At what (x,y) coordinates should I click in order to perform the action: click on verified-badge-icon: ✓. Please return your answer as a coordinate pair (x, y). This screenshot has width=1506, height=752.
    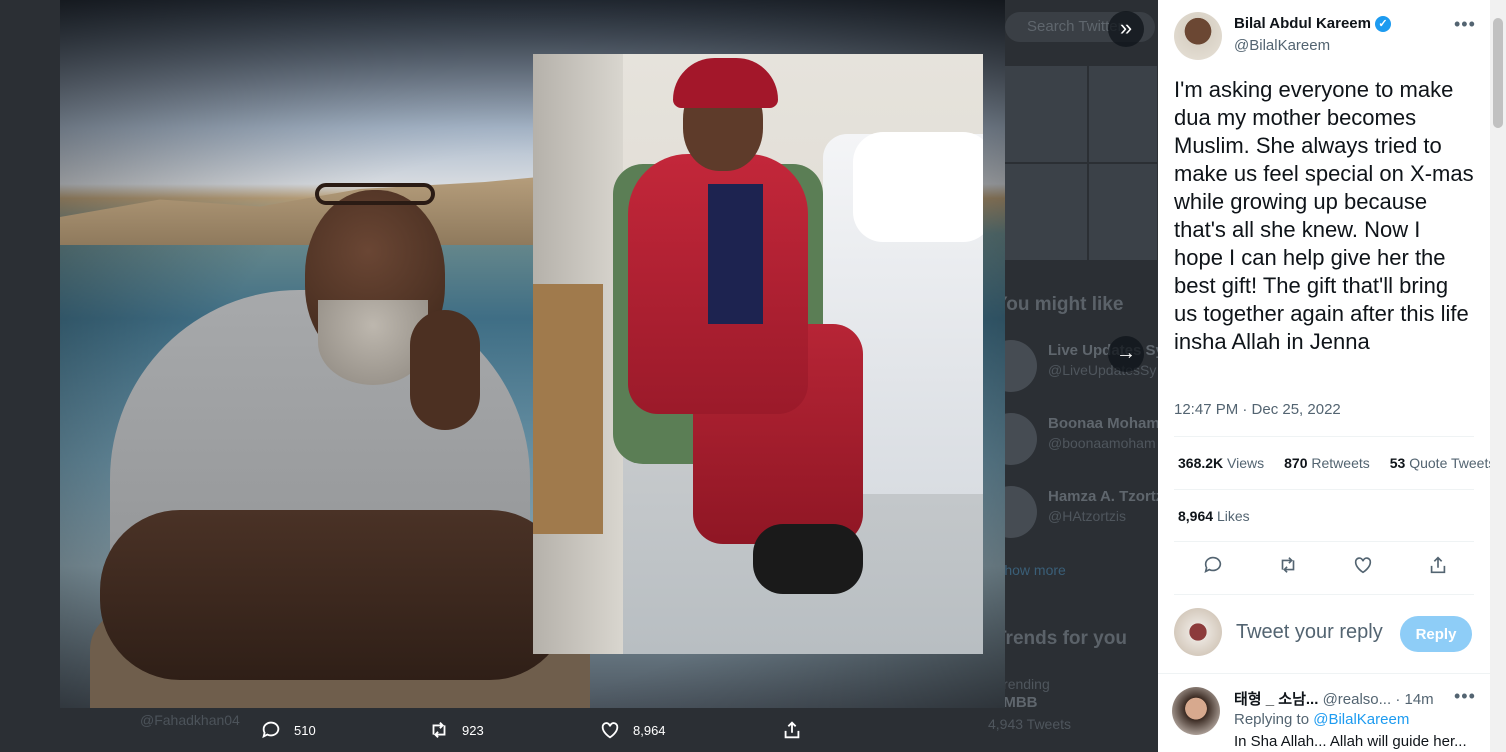
    Looking at the image, I should click on (1382, 23).